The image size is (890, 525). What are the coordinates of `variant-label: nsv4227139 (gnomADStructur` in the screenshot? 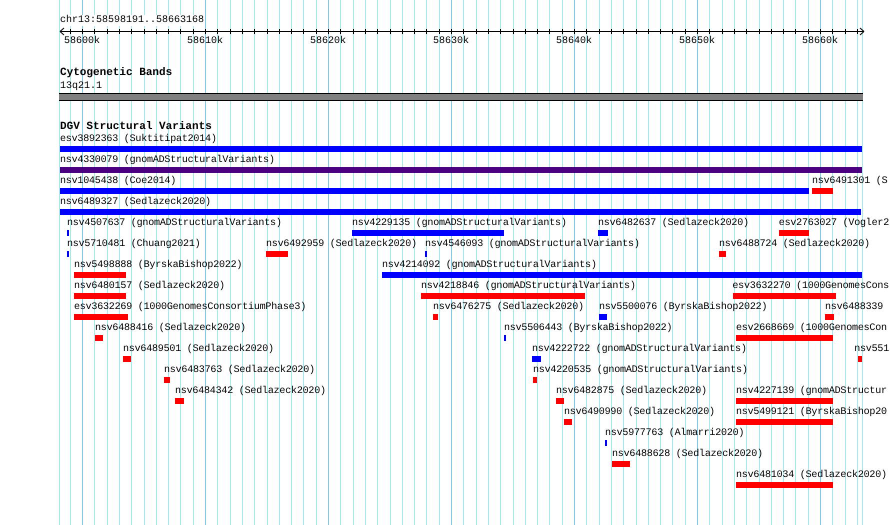 It's located at (811, 391).